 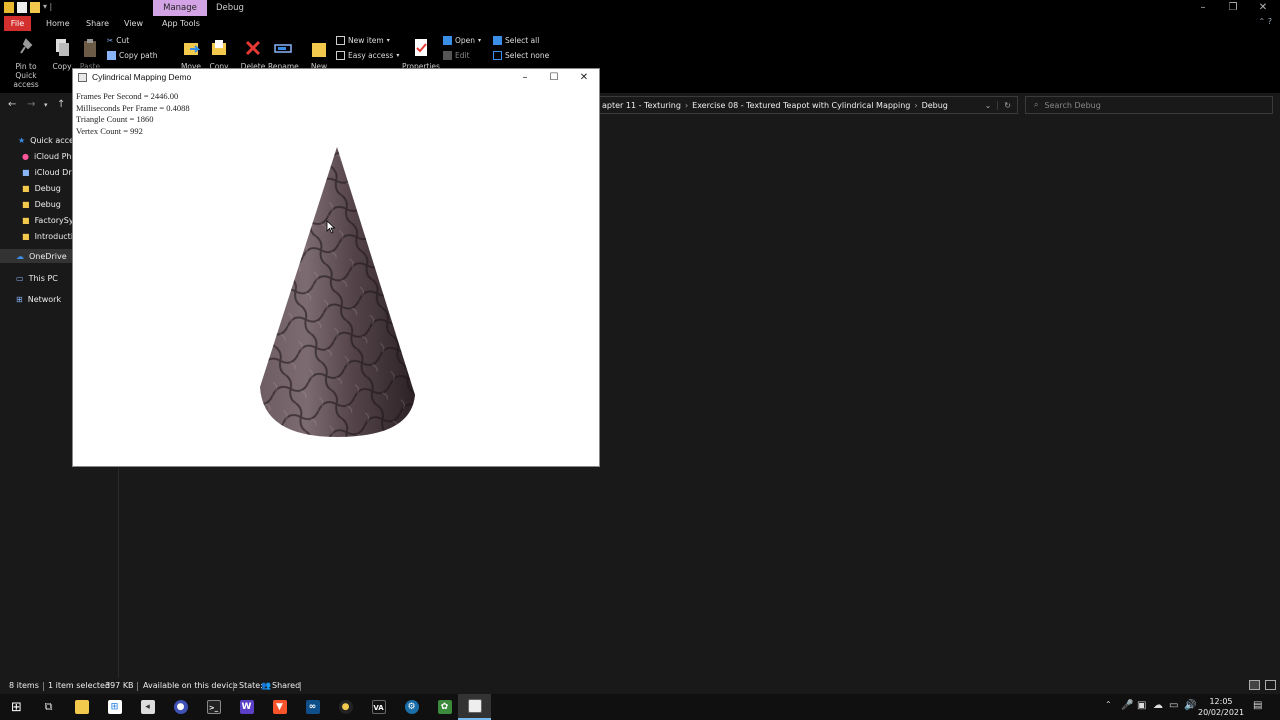 I want to click on back-arrow-icon: ←, so click(x=12, y=104).